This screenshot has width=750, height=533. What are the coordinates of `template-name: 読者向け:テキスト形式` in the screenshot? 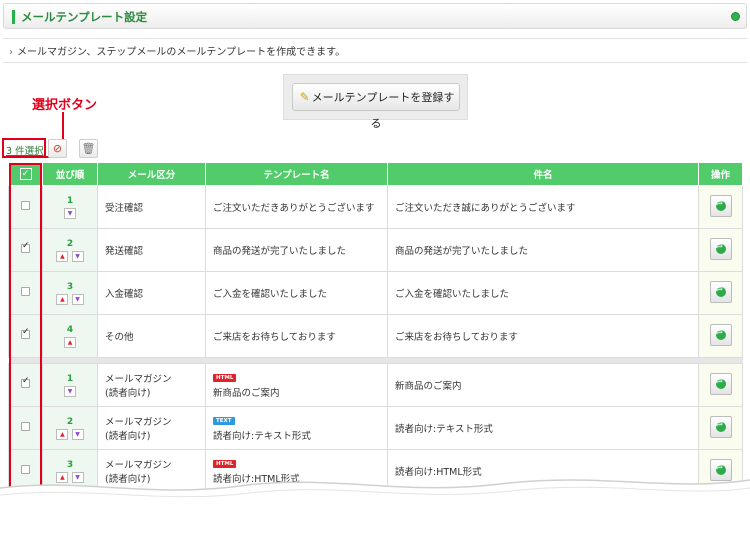 It's located at (262, 436).